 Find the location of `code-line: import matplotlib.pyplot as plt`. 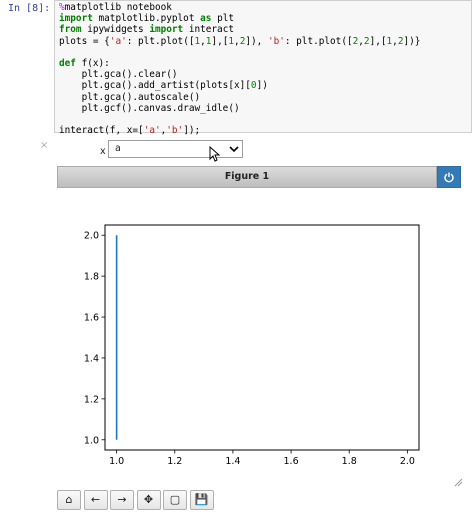

code-line: import matplotlib.pyplot as plt is located at coordinates (263, 18).